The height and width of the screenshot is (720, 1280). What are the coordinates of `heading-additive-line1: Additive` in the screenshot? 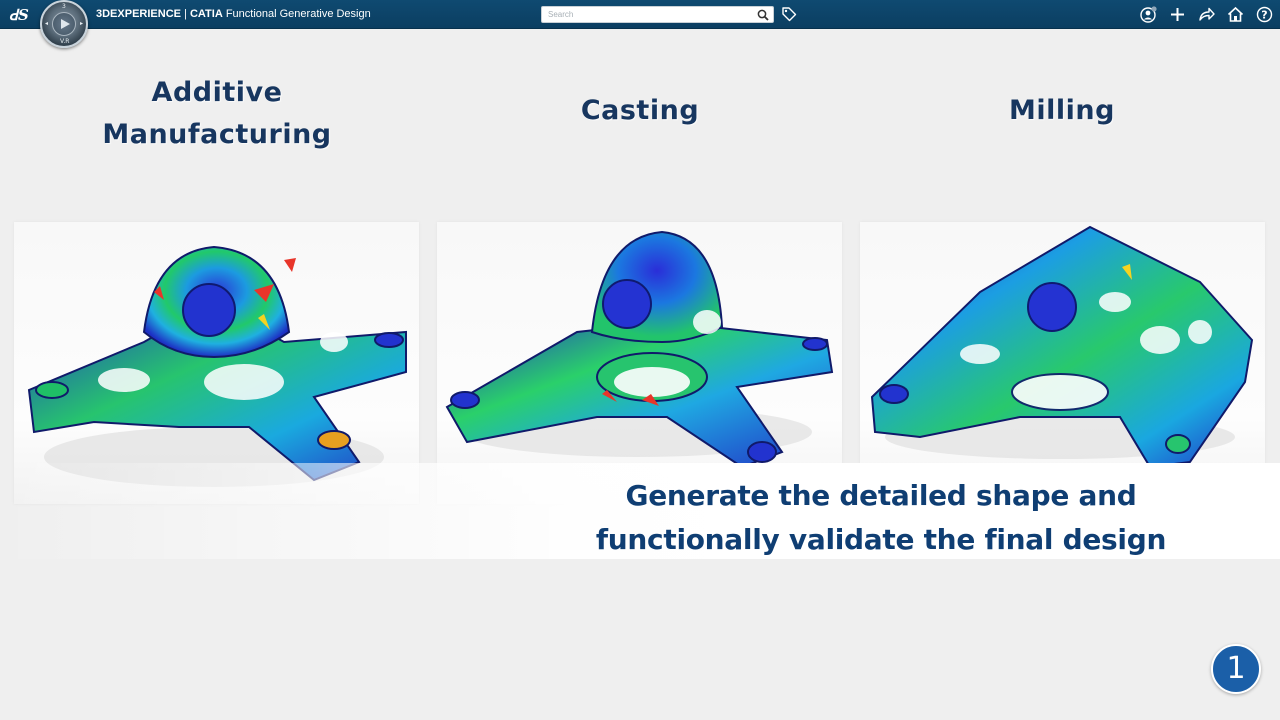 It's located at (217, 92).